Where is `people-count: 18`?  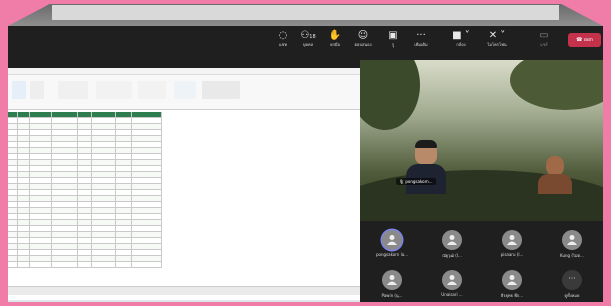
people-count: 18 is located at coordinates (312, 37).